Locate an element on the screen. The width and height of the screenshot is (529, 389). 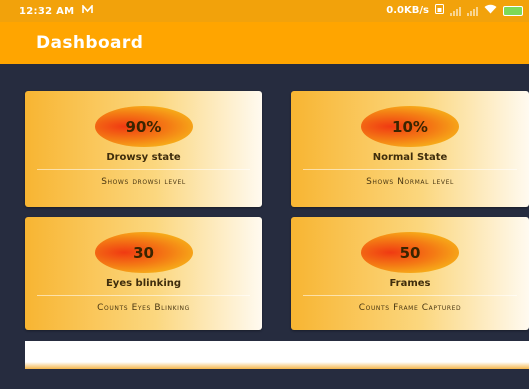
card-subtitle: Shows drowsi level is located at coordinates (143, 182).